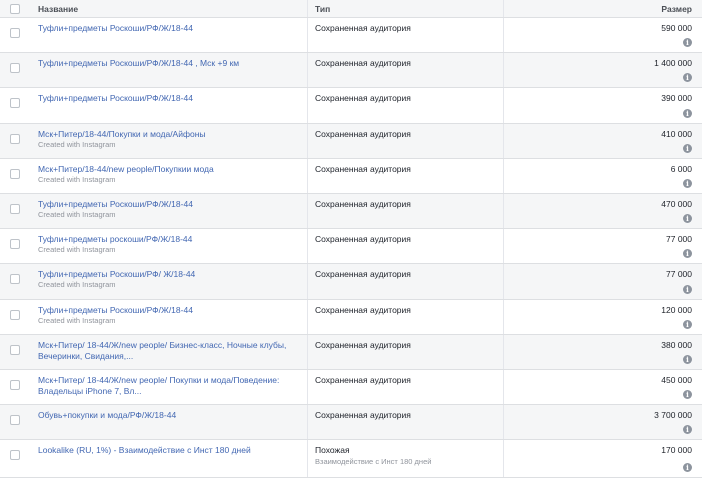 The width and height of the screenshot is (702, 480). What do you see at coordinates (172, 239) in the screenshot?
I see `audience-name-link: Туфли+предметы роскоши/РФ/Ж/18-44` at bounding box center [172, 239].